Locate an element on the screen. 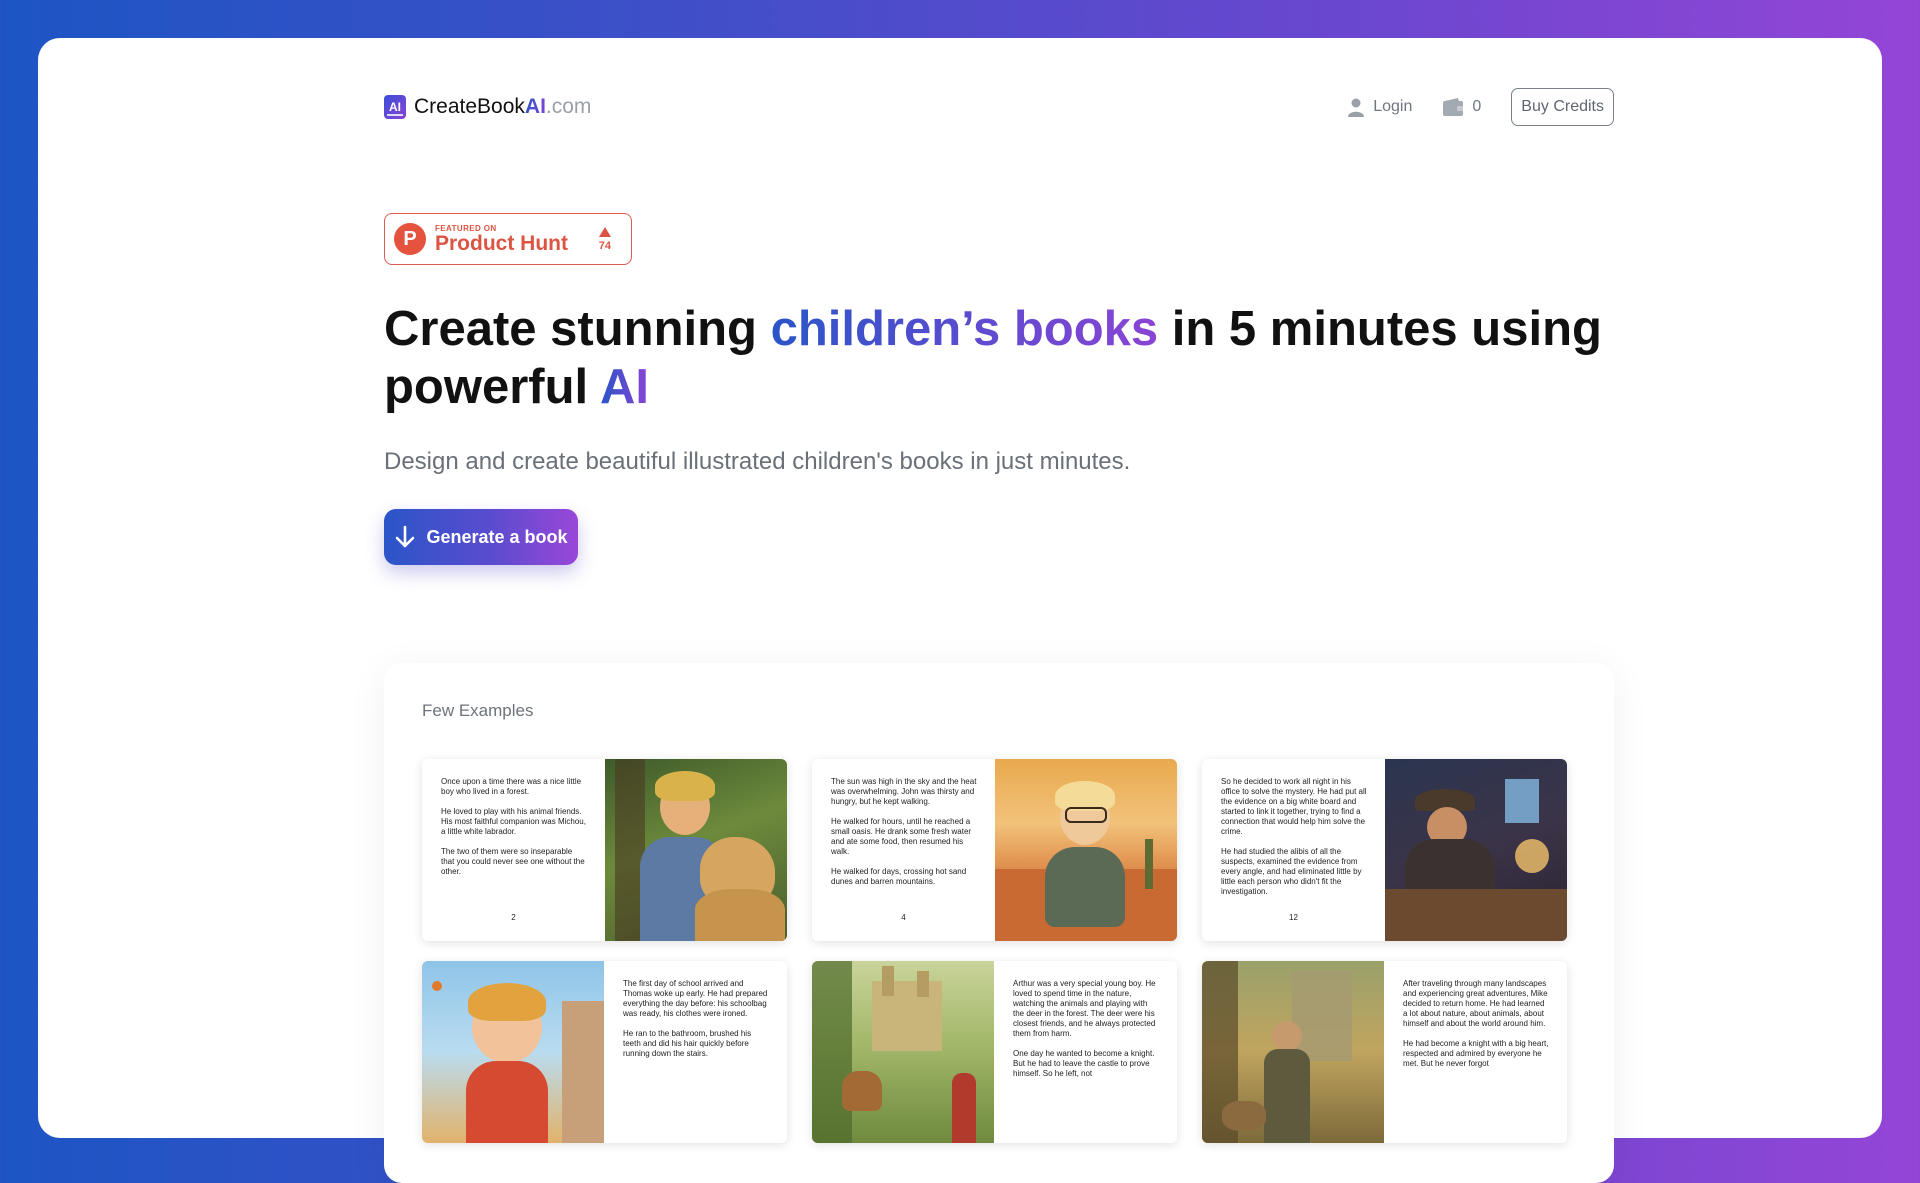 Image resolution: width=1920 pixels, height=1183 pixels. generate-book-button: Generate a book is located at coordinates (481, 537).